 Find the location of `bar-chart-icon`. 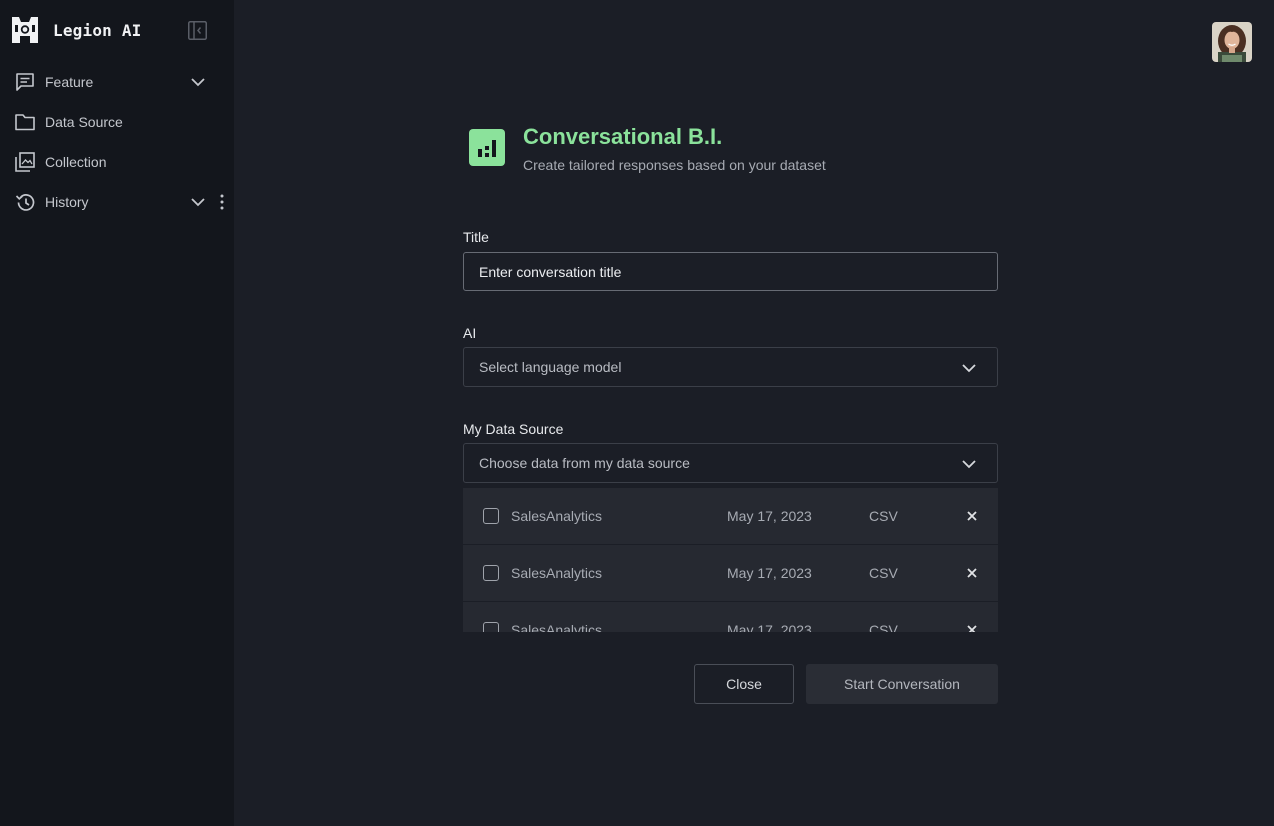

bar-chart-icon is located at coordinates (487, 147).